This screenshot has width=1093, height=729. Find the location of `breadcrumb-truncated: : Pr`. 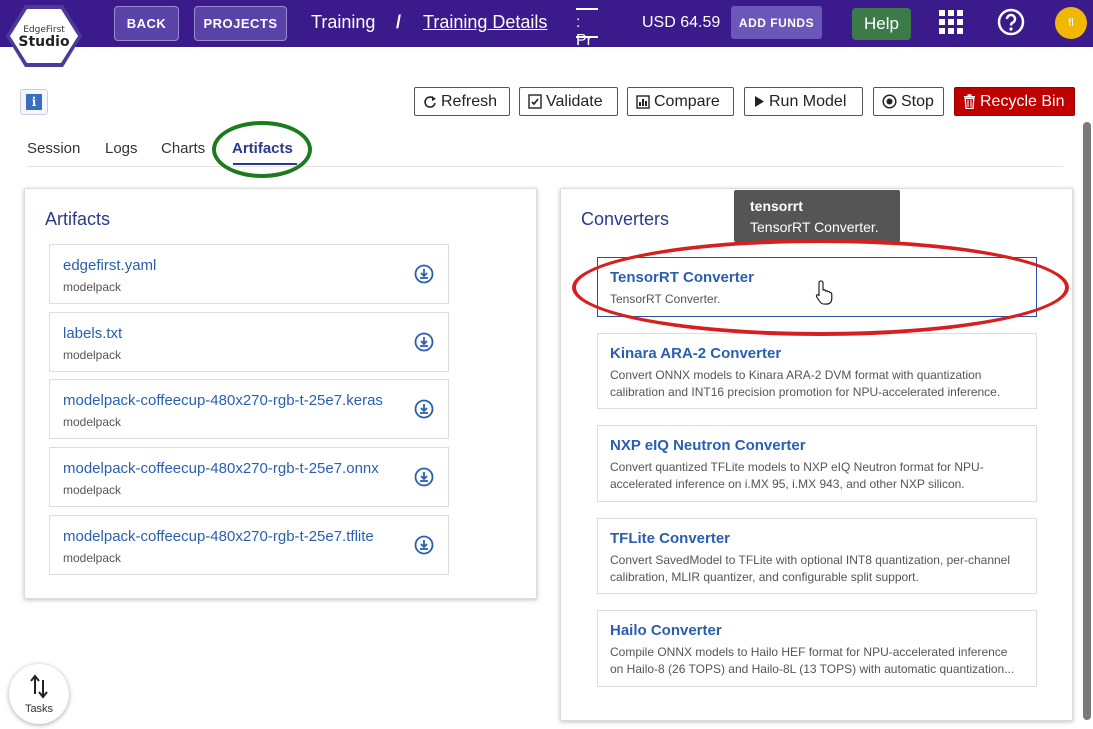

breadcrumb-truncated: : Pr is located at coordinates (587, 28).